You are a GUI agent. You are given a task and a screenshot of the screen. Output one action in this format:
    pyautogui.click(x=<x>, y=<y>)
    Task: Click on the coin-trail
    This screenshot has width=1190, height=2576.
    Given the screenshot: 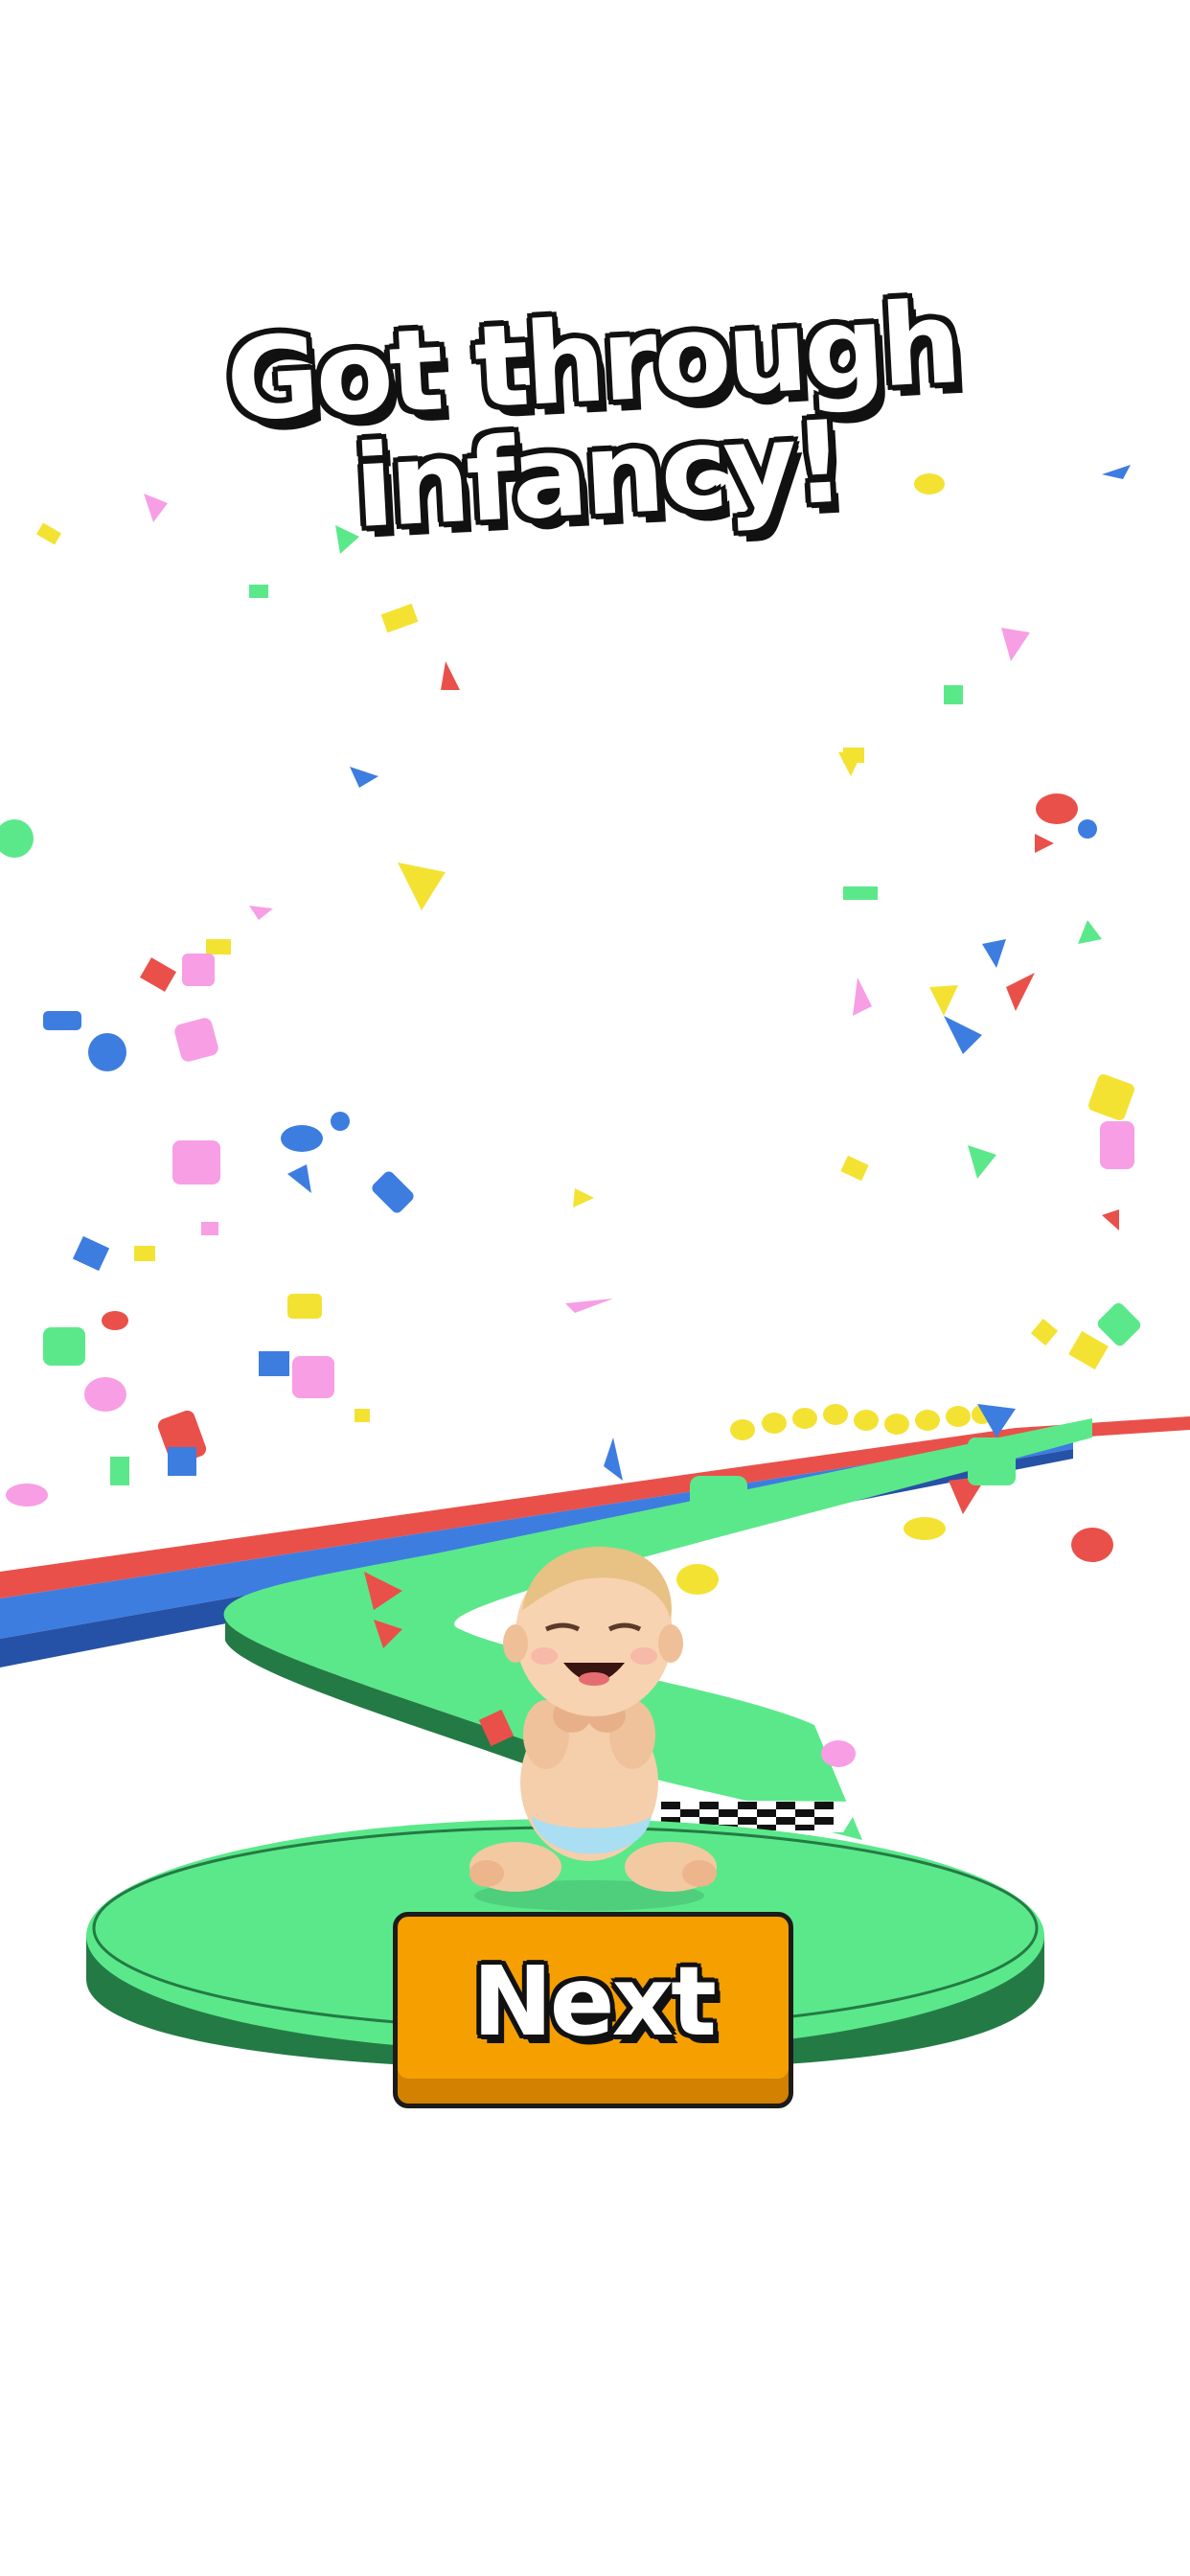 What is the action you would take?
    pyautogui.click(x=862, y=1422)
    